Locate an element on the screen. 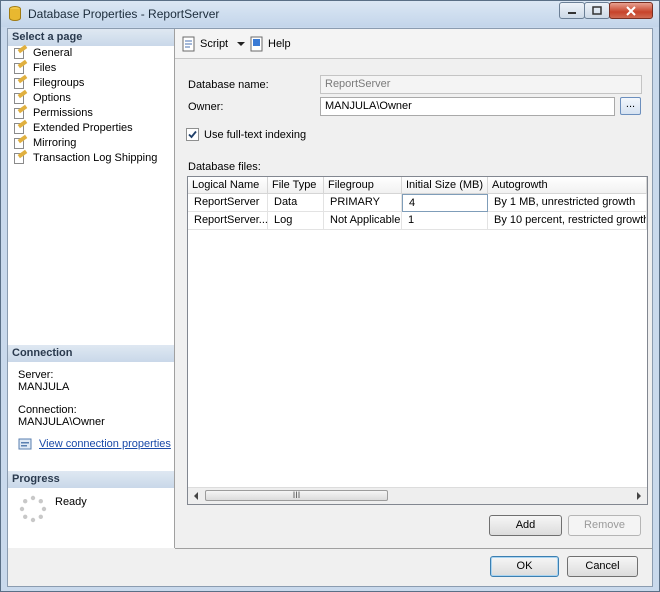 The image size is (660, 592). progress-header: Progress is located at coordinates (91, 479).